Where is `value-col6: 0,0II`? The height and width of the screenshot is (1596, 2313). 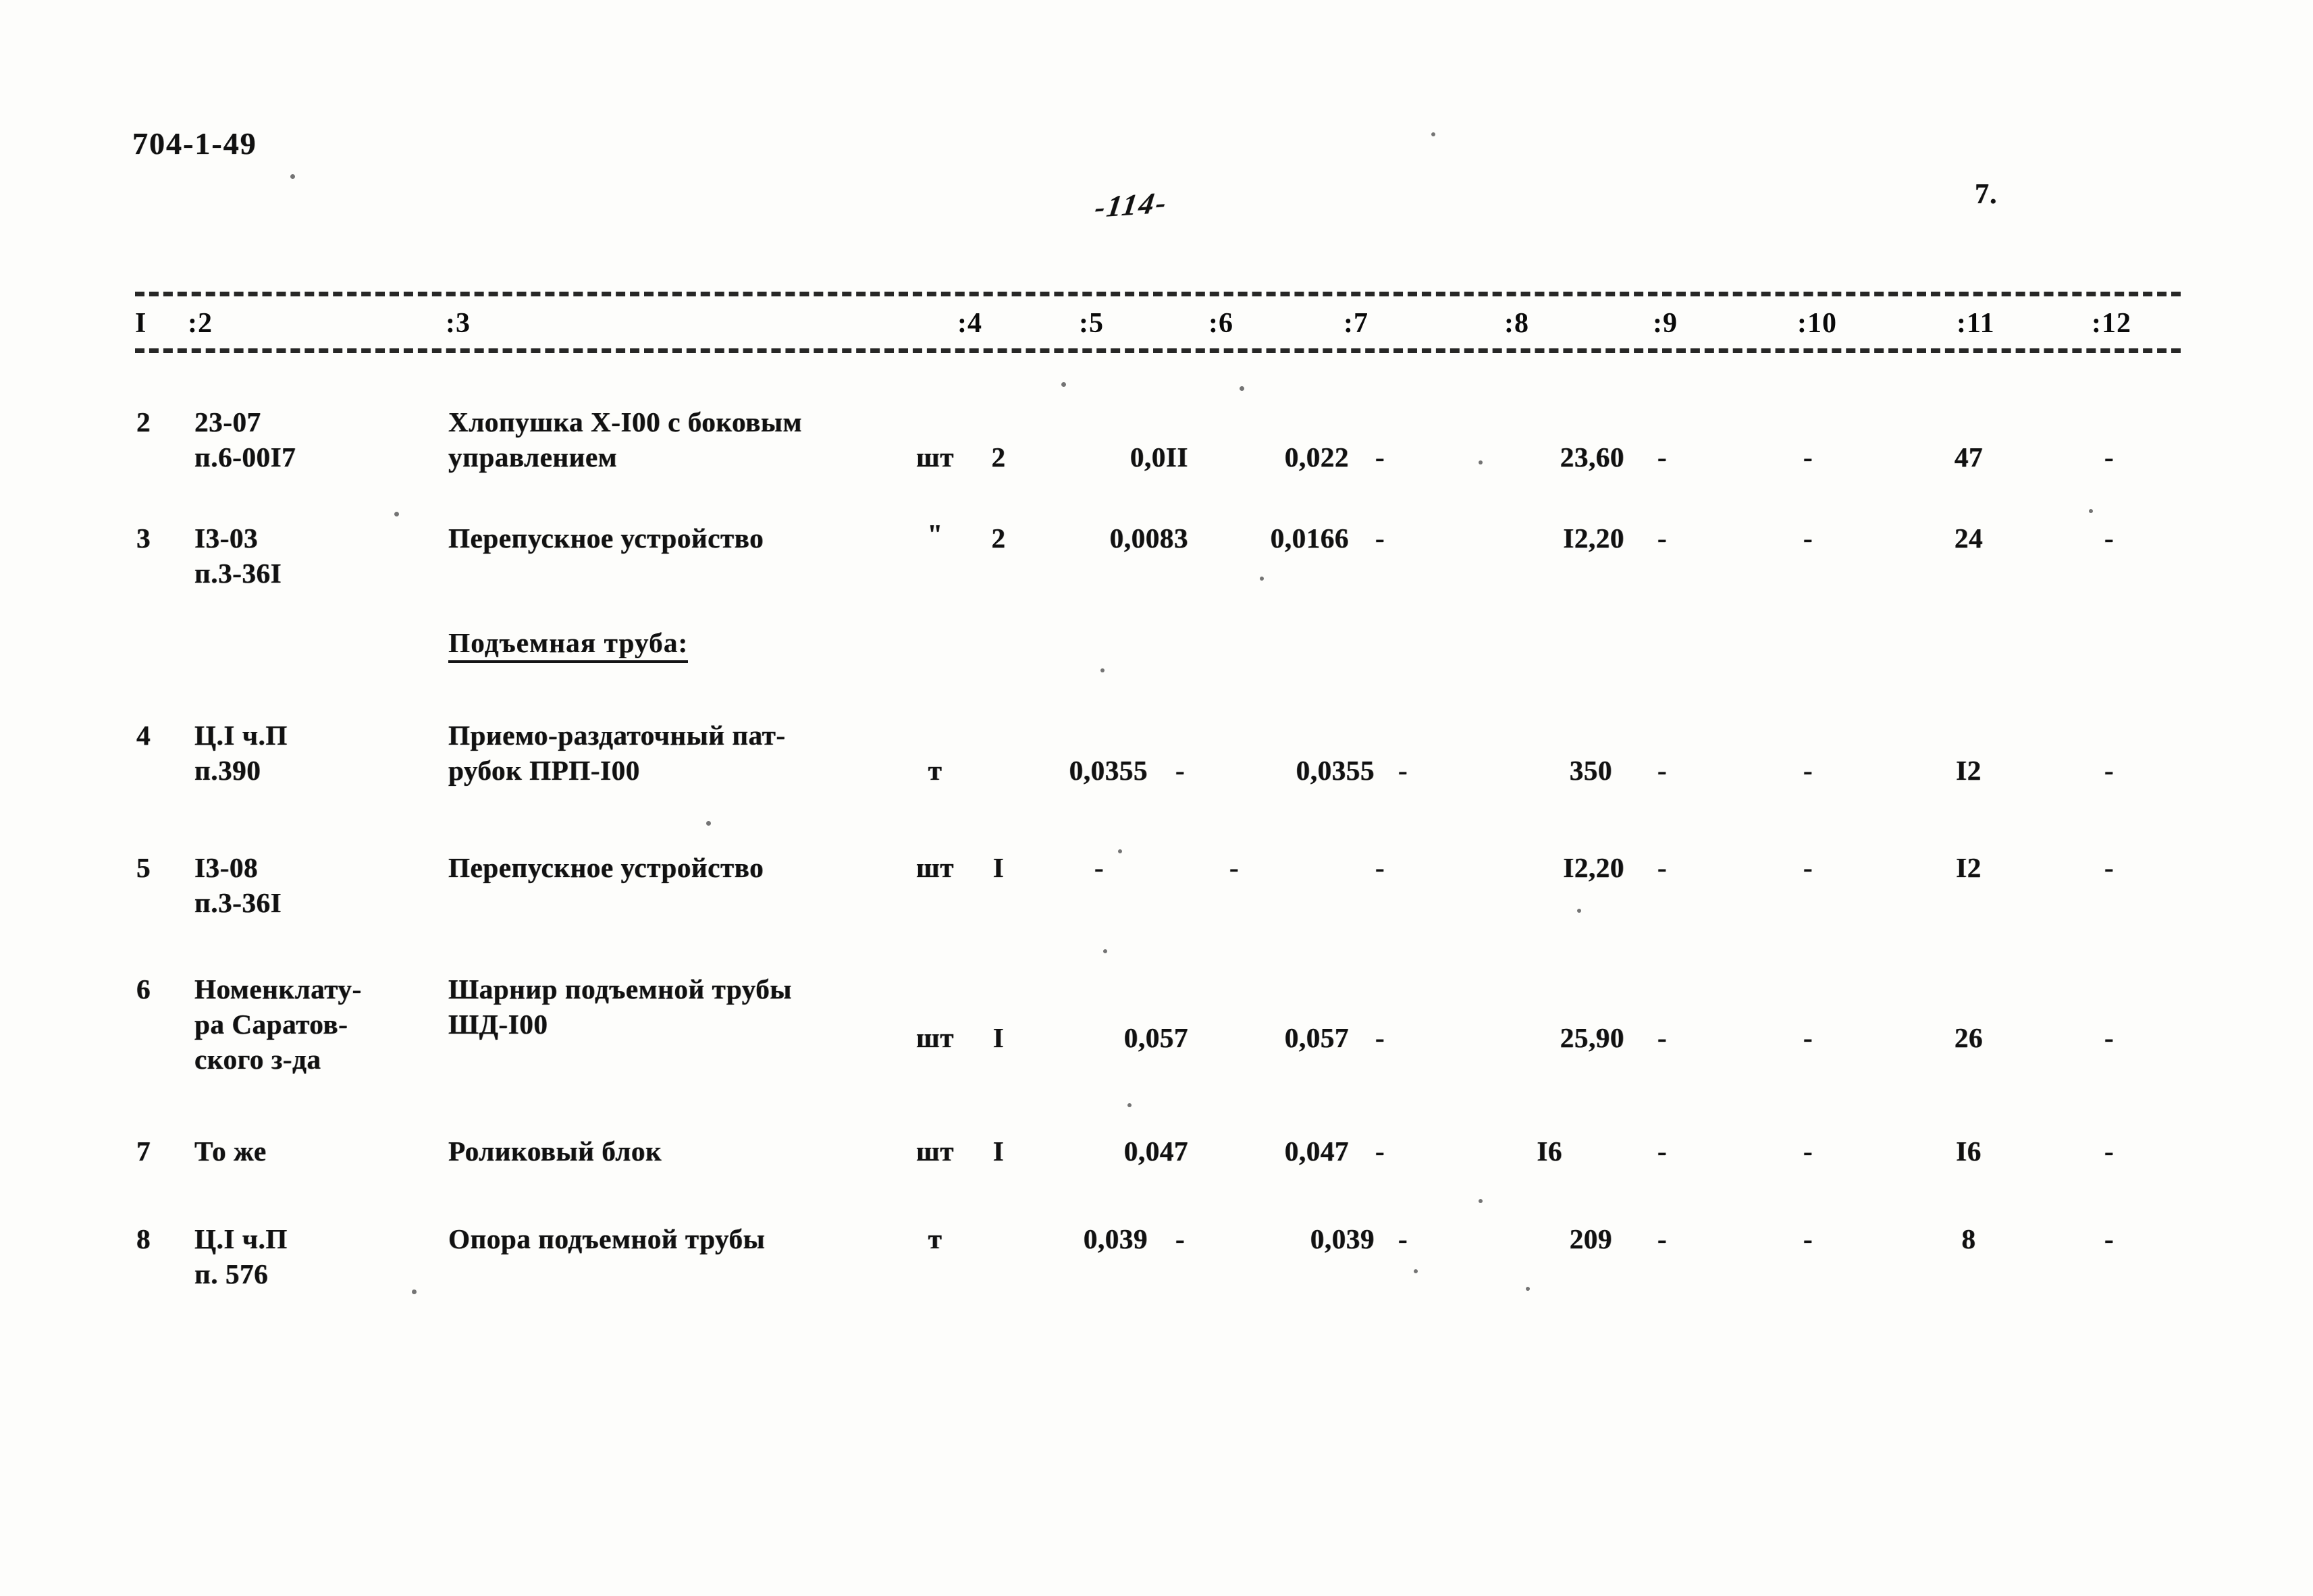
value-col6: 0,0II is located at coordinates (1159, 457).